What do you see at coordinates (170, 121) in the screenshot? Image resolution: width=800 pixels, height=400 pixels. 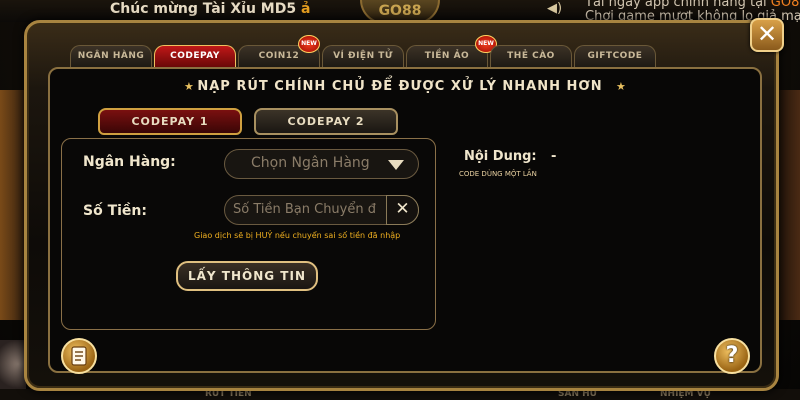 I see `subtab-codepay-1: CODEPAY 1` at bounding box center [170, 121].